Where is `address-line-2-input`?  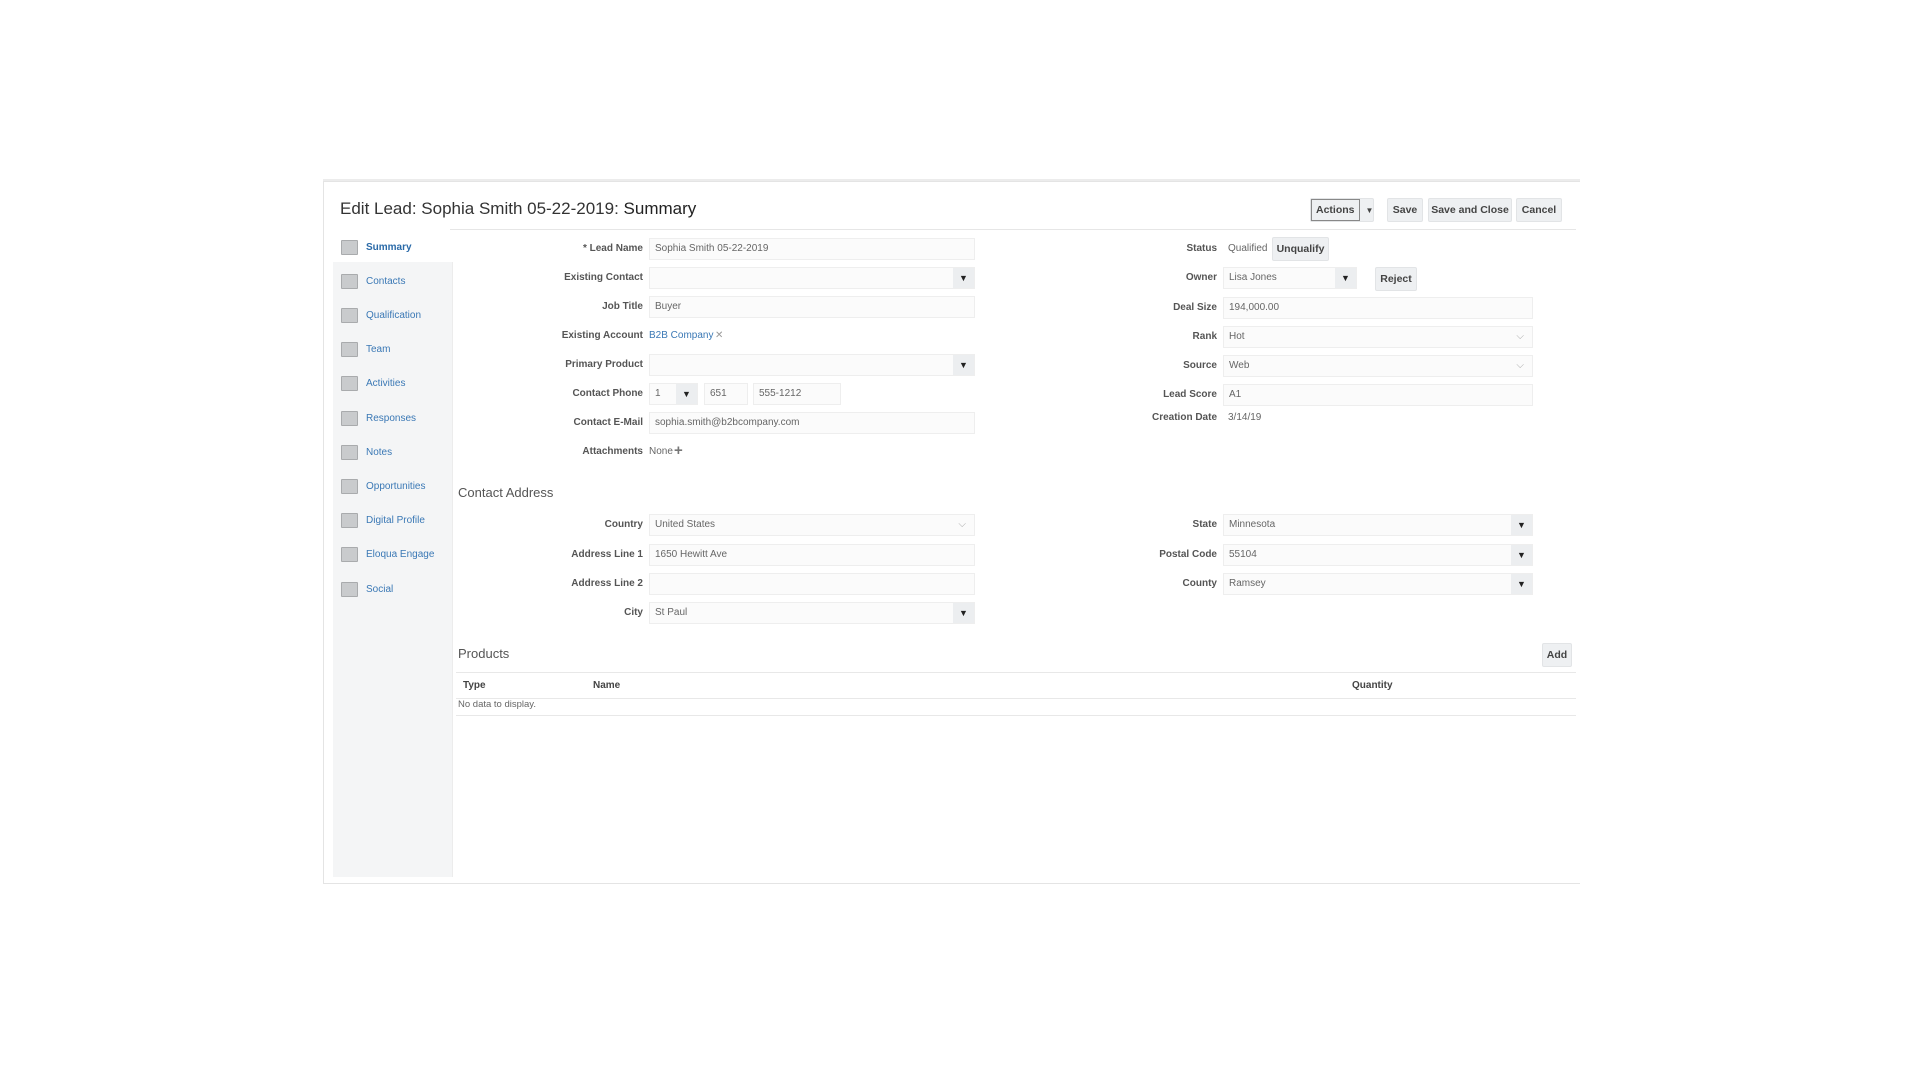 address-line-2-input is located at coordinates (812, 584).